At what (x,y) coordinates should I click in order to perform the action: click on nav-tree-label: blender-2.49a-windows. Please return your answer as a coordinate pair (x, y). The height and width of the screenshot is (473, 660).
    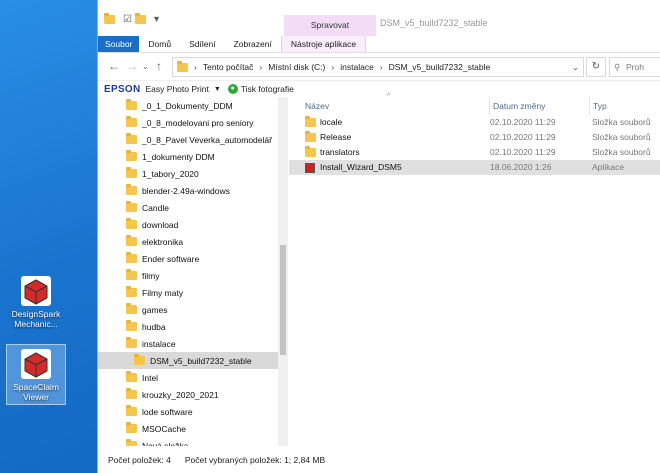
    Looking at the image, I should click on (186, 190).